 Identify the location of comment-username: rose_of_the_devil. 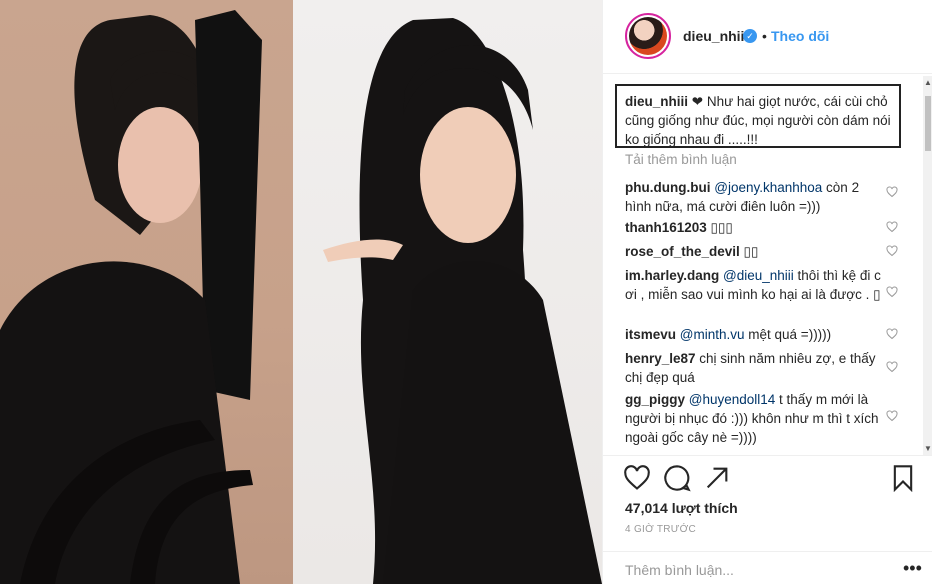
(682, 251).